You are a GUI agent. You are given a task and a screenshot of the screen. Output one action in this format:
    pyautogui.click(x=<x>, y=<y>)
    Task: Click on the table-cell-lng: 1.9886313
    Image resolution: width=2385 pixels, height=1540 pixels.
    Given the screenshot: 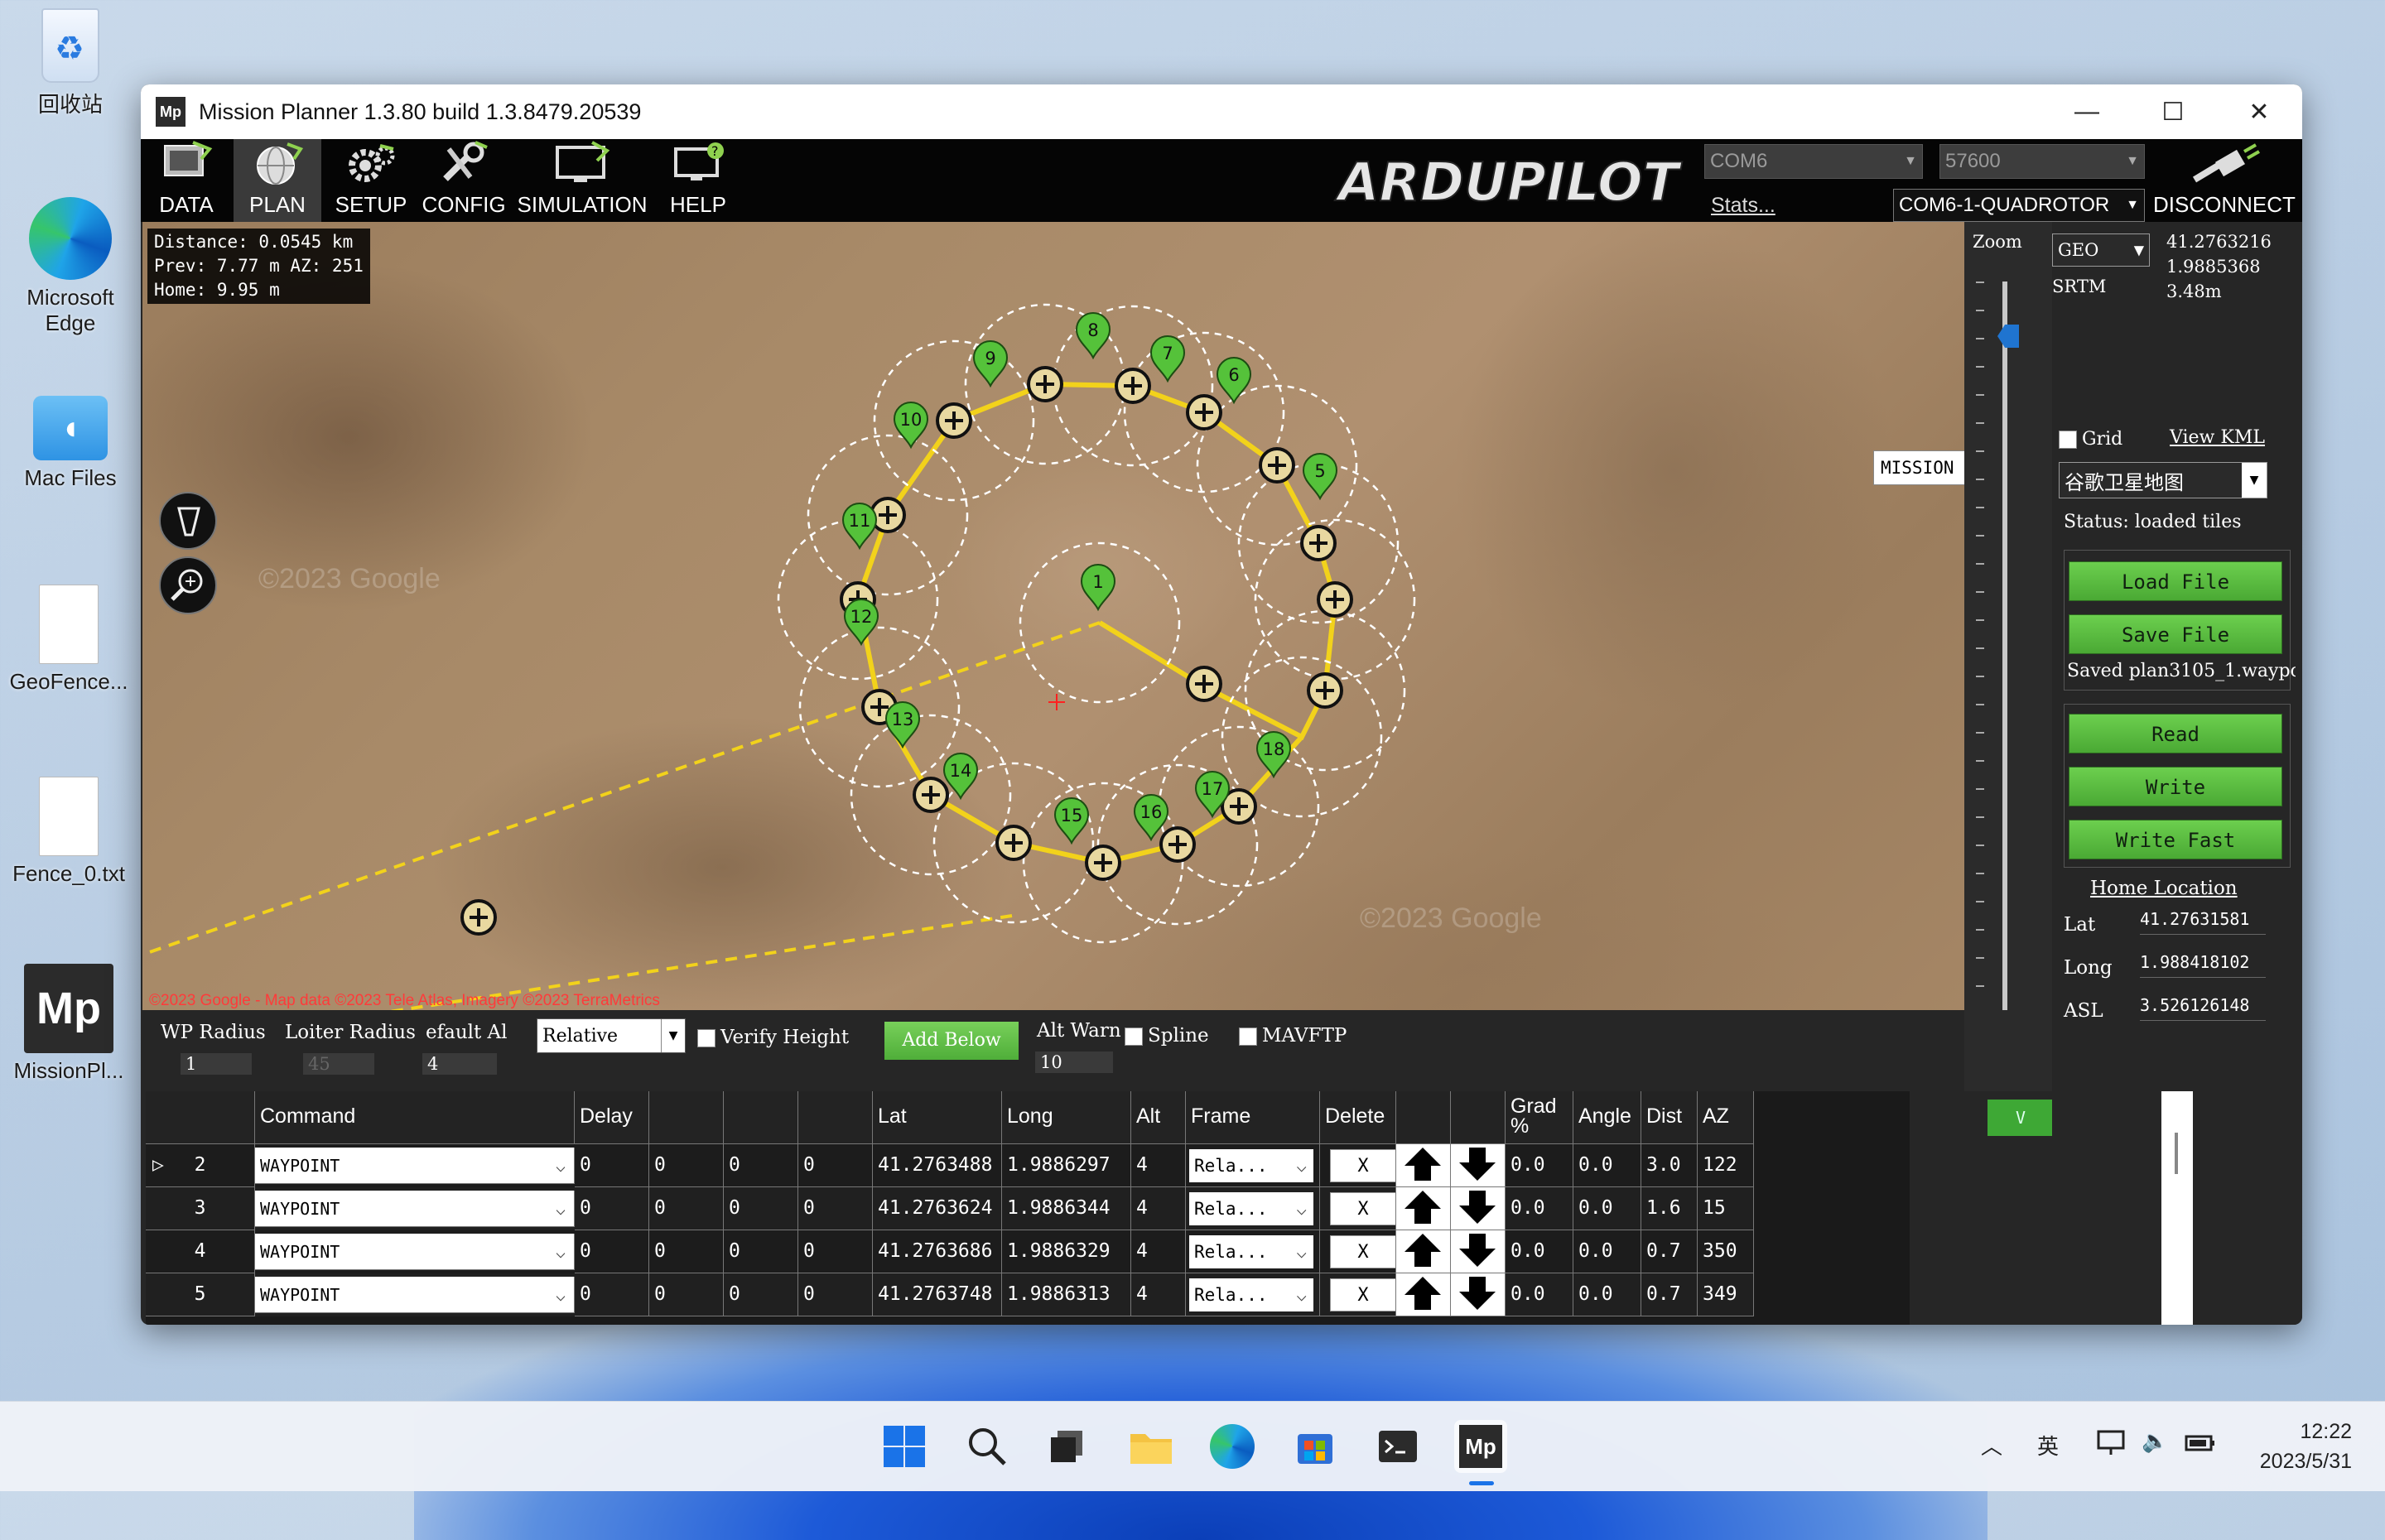 What is the action you would take?
    pyautogui.click(x=1066, y=1294)
    